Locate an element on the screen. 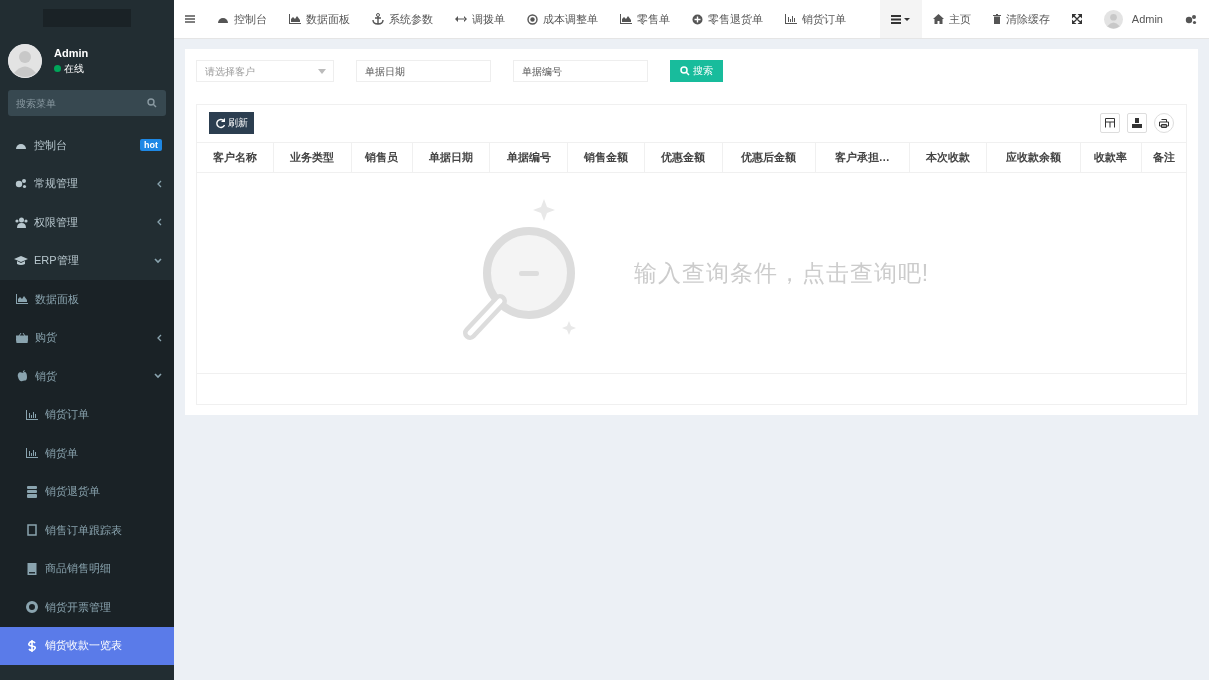 This screenshot has width=1209, height=680. column-header: 销售金额 is located at coordinates (606, 157).